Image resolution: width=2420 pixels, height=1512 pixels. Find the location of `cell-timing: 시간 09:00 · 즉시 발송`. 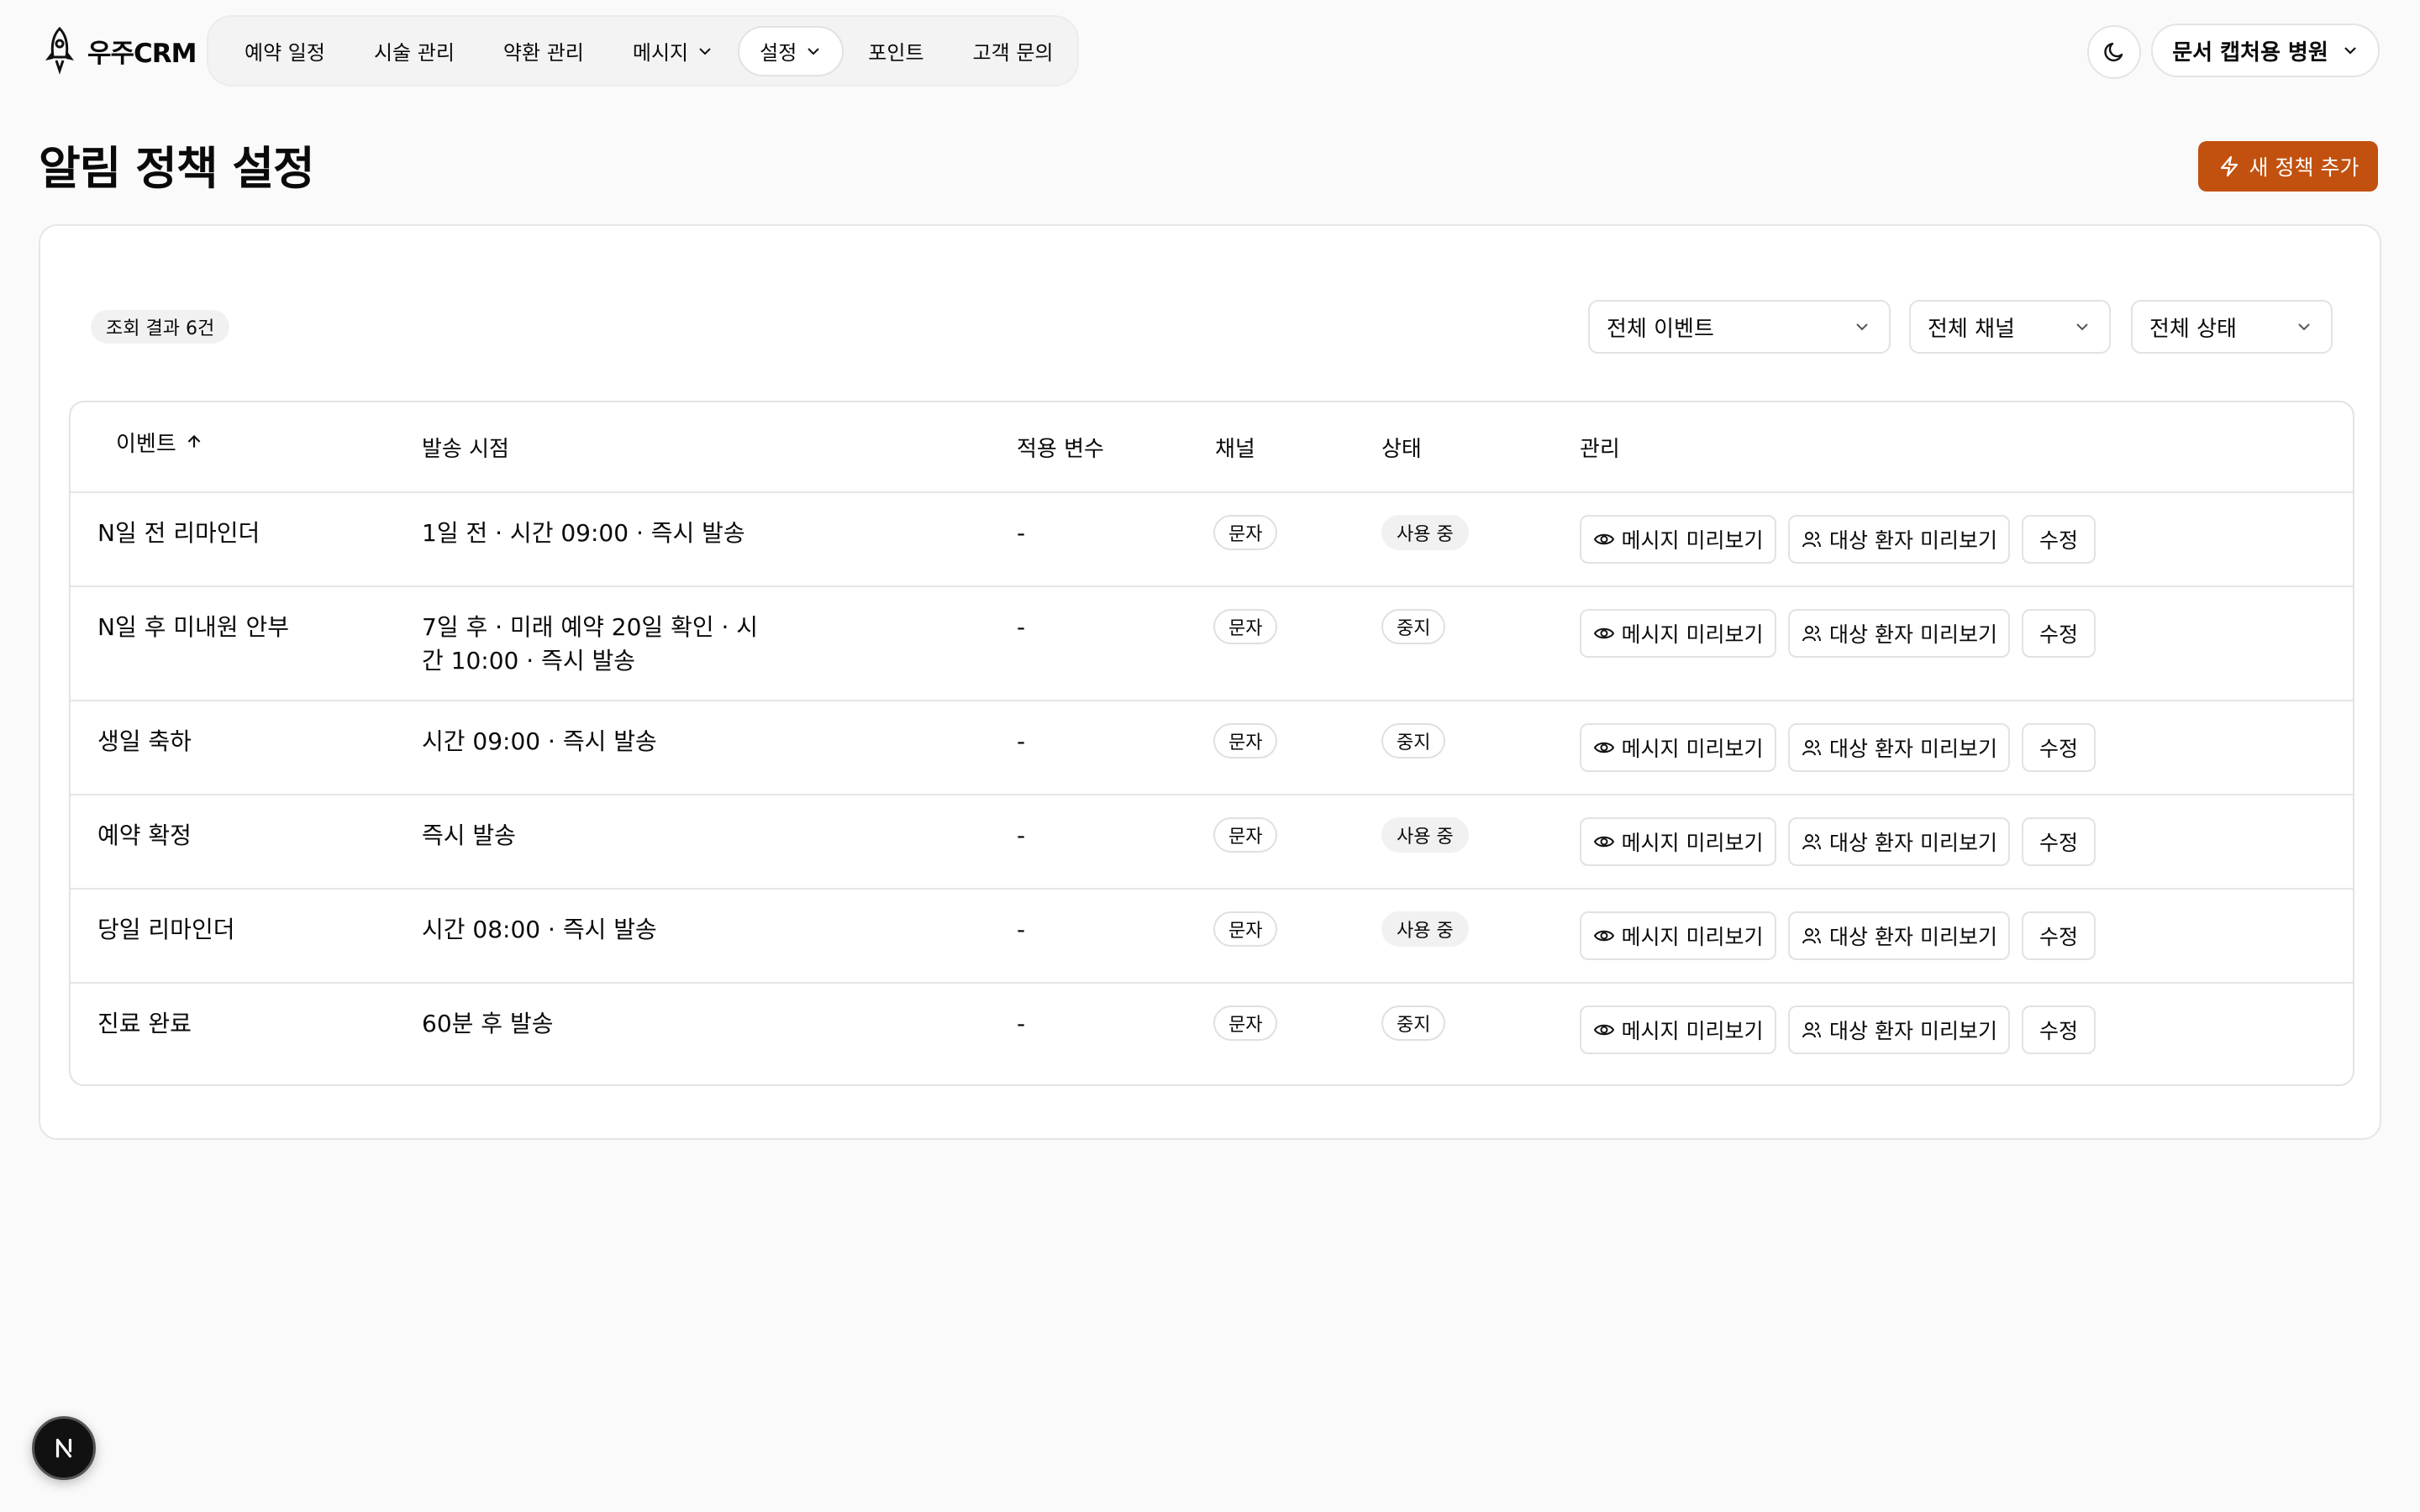

cell-timing: 시간 09:00 · 즉시 발송 is located at coordinates (539, 741).